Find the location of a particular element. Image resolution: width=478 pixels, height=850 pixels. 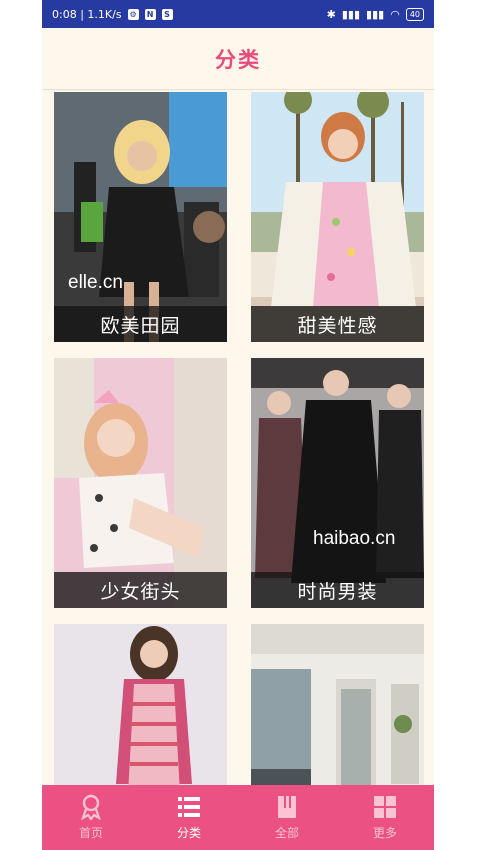

page-title: 分类 is located at coordinates (238, 59).